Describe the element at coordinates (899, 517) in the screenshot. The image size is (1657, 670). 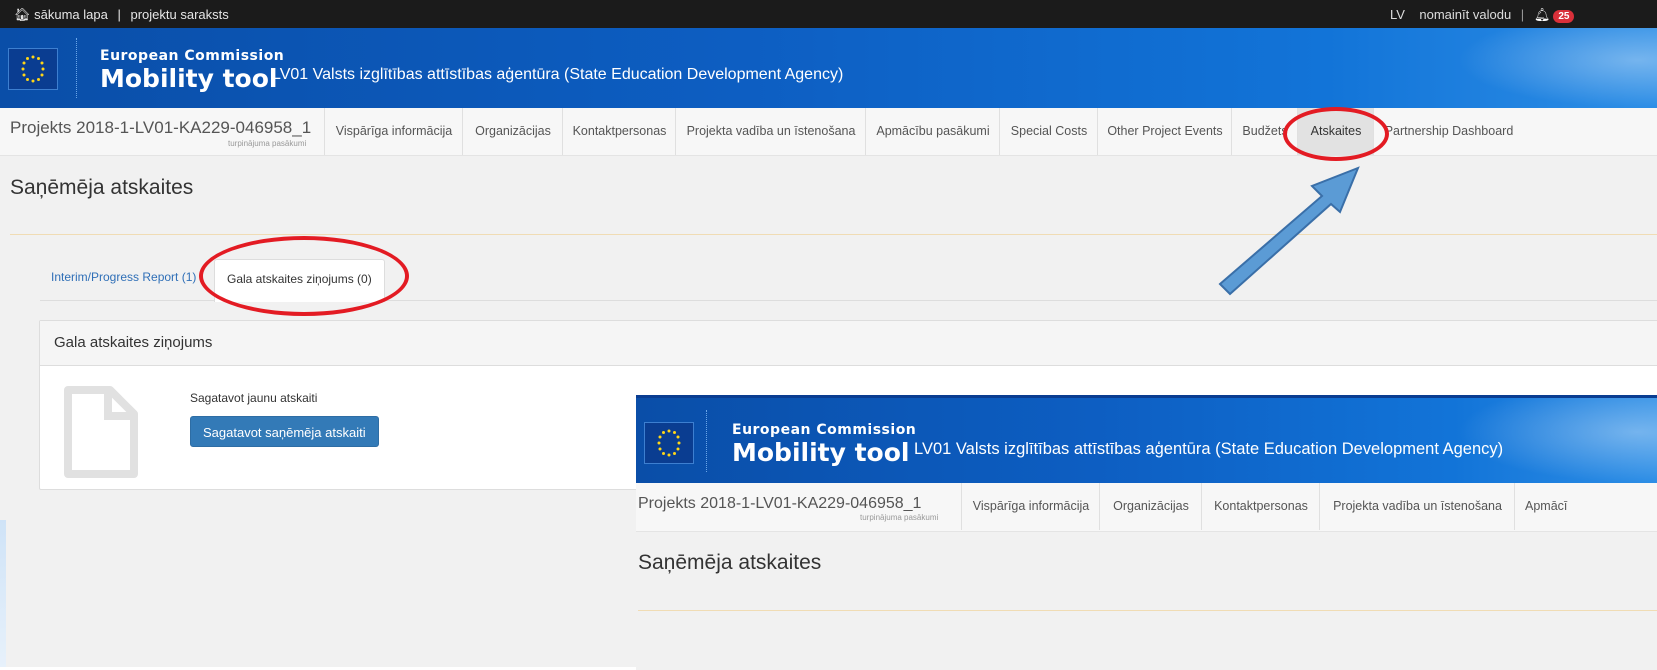
I see `overlay-project-subtitle: turpinājuma pasākumi` at that location.